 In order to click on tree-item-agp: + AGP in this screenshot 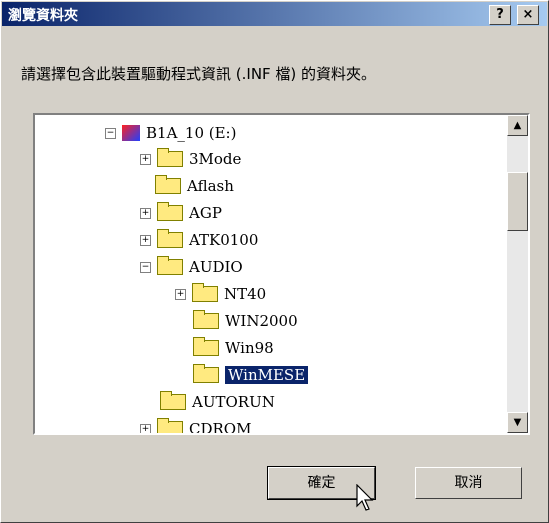, I will do `click(181, 213)`.